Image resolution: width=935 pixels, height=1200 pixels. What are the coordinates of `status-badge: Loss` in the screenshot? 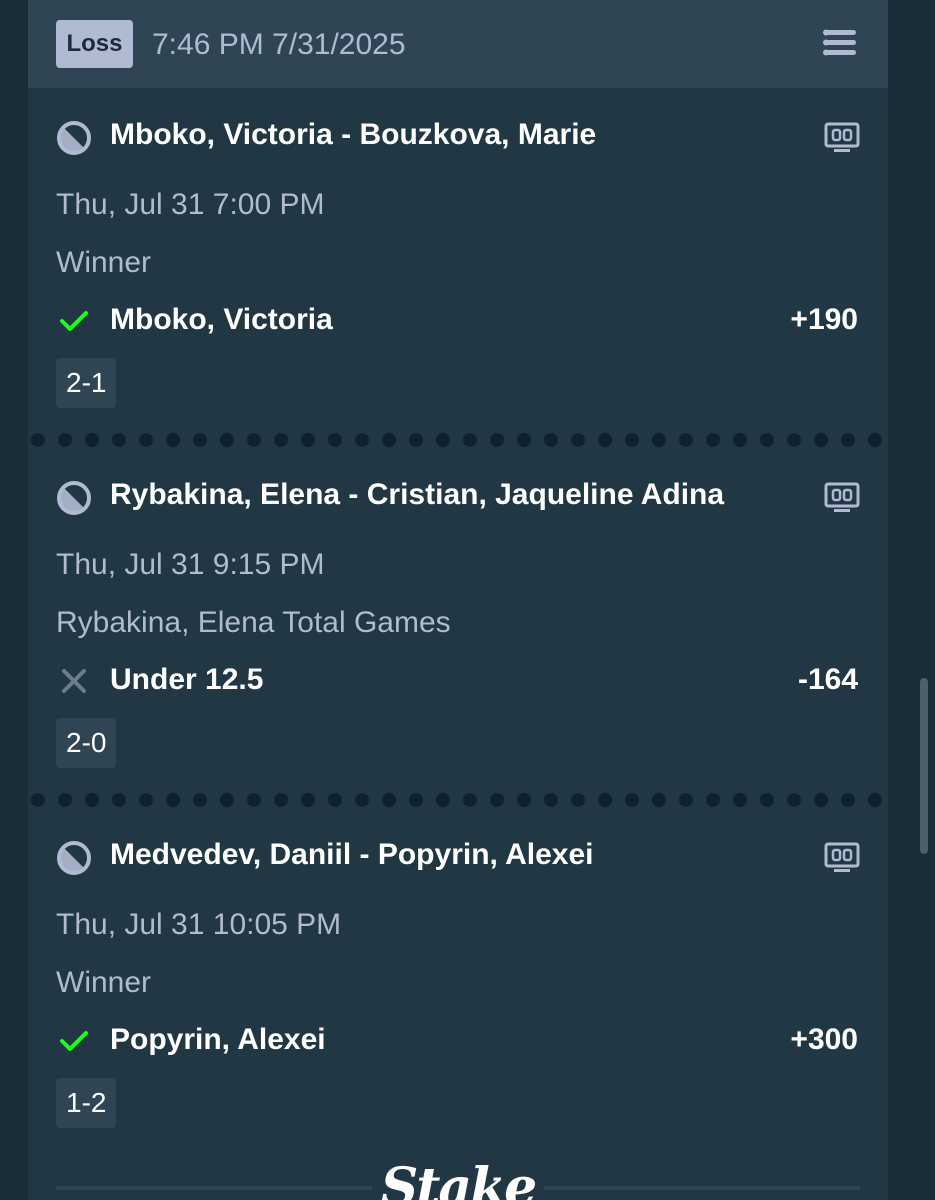 It's located at (94, 44).